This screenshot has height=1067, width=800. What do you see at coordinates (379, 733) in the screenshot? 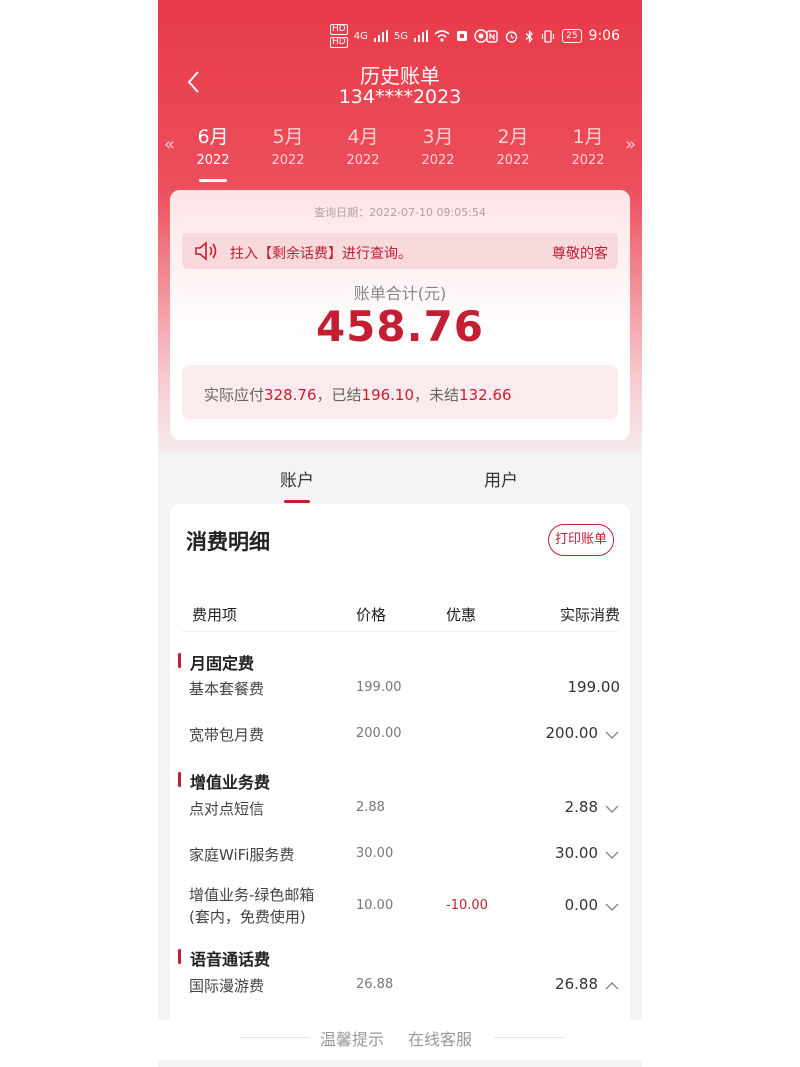
I see `row-price: 200.00` at bounding box center [379, 733].